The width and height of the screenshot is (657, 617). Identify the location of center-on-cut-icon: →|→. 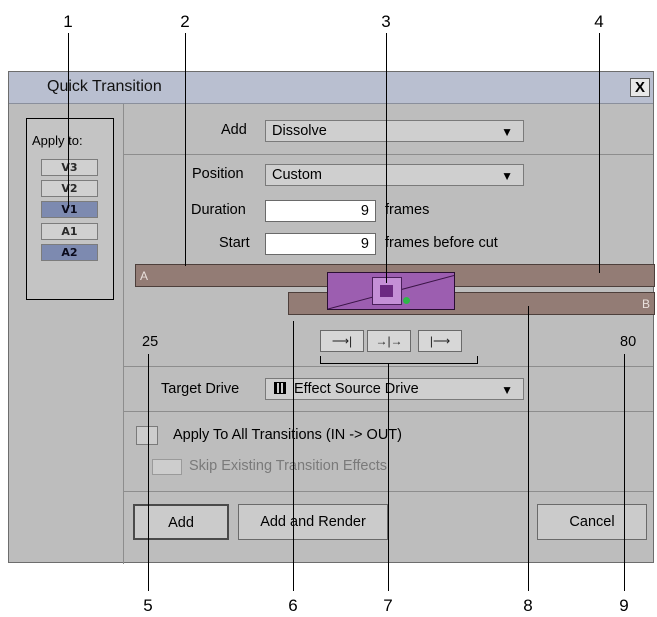
(389, 341).